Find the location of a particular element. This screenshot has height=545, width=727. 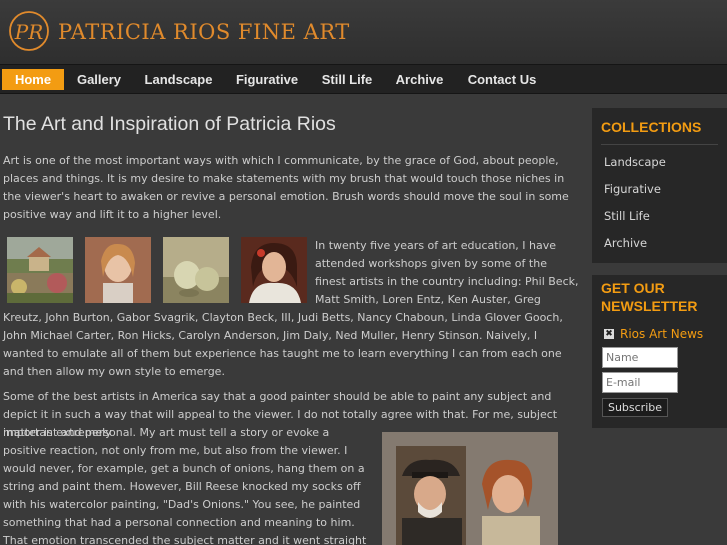

site-title: PATRICIA RIOS FINE ART is located at coordinates (204, 32).